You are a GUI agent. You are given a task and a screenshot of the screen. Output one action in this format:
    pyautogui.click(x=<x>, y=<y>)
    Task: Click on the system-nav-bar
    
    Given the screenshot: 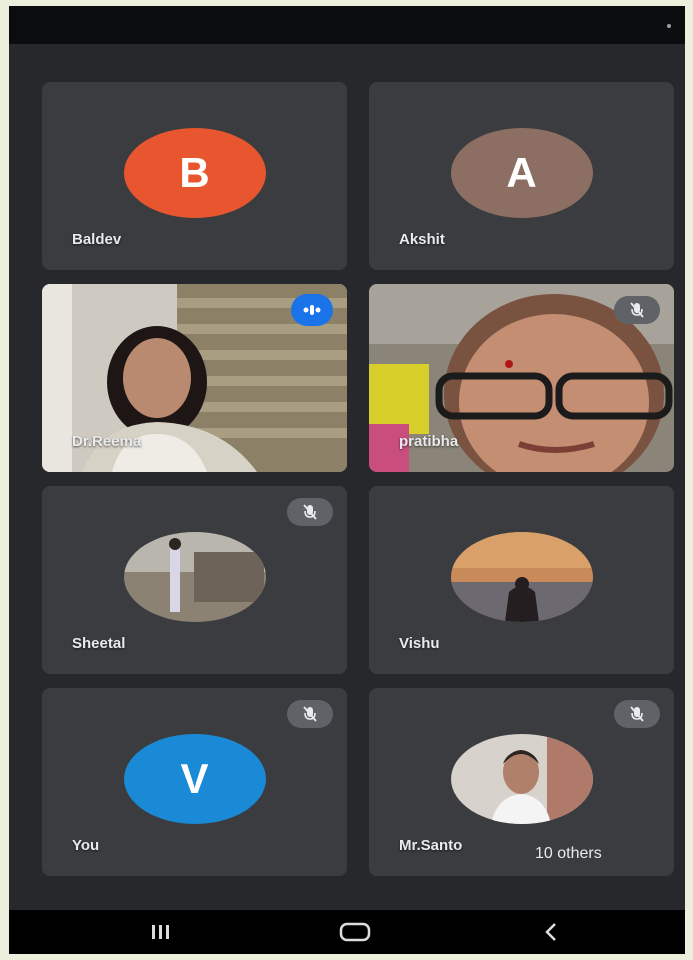 What is the action you would take?
    pyautogui.click(x=347, y=932)
    